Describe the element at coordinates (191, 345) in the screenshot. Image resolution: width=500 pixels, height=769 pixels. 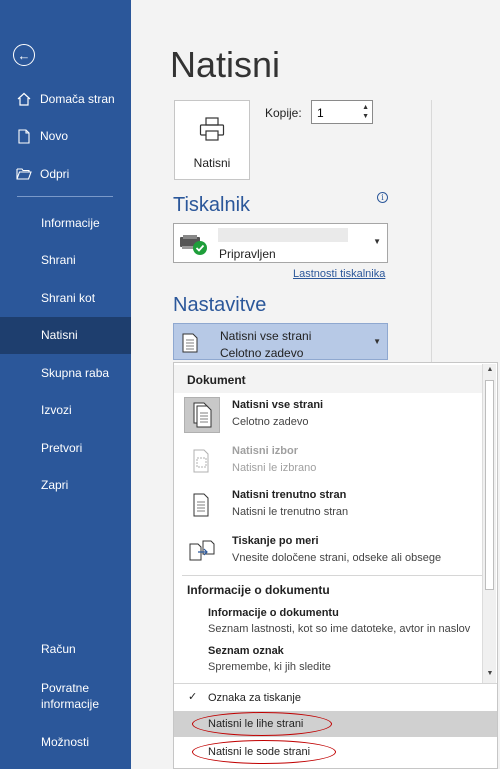
I see `pages-icon` at that location.